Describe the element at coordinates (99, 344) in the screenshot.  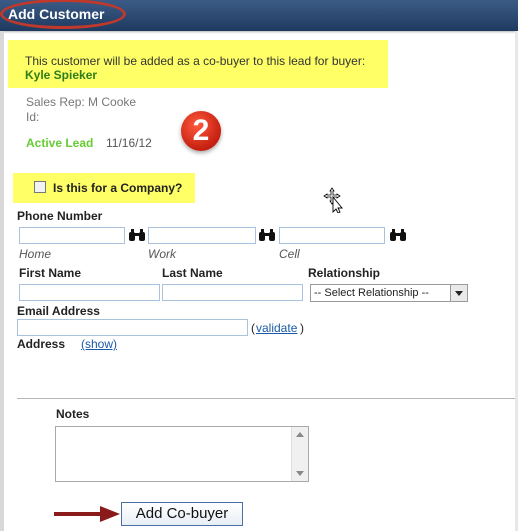
I see `show-address-link: (show)` at that location.